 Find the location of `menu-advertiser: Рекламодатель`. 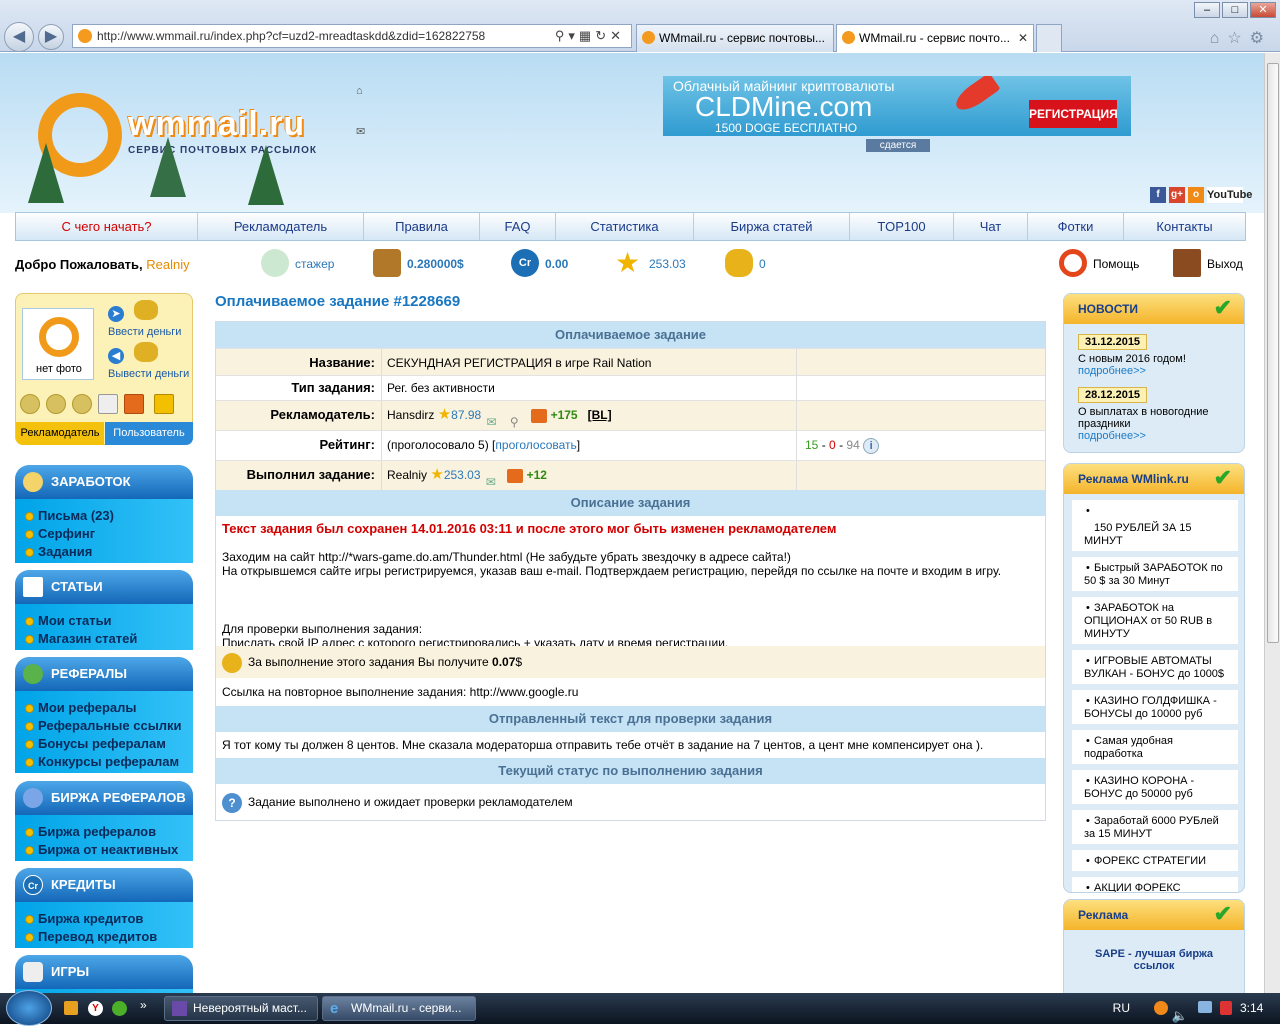

menu-advertiser: Рекламодатель is located at coordinates (281, 226).